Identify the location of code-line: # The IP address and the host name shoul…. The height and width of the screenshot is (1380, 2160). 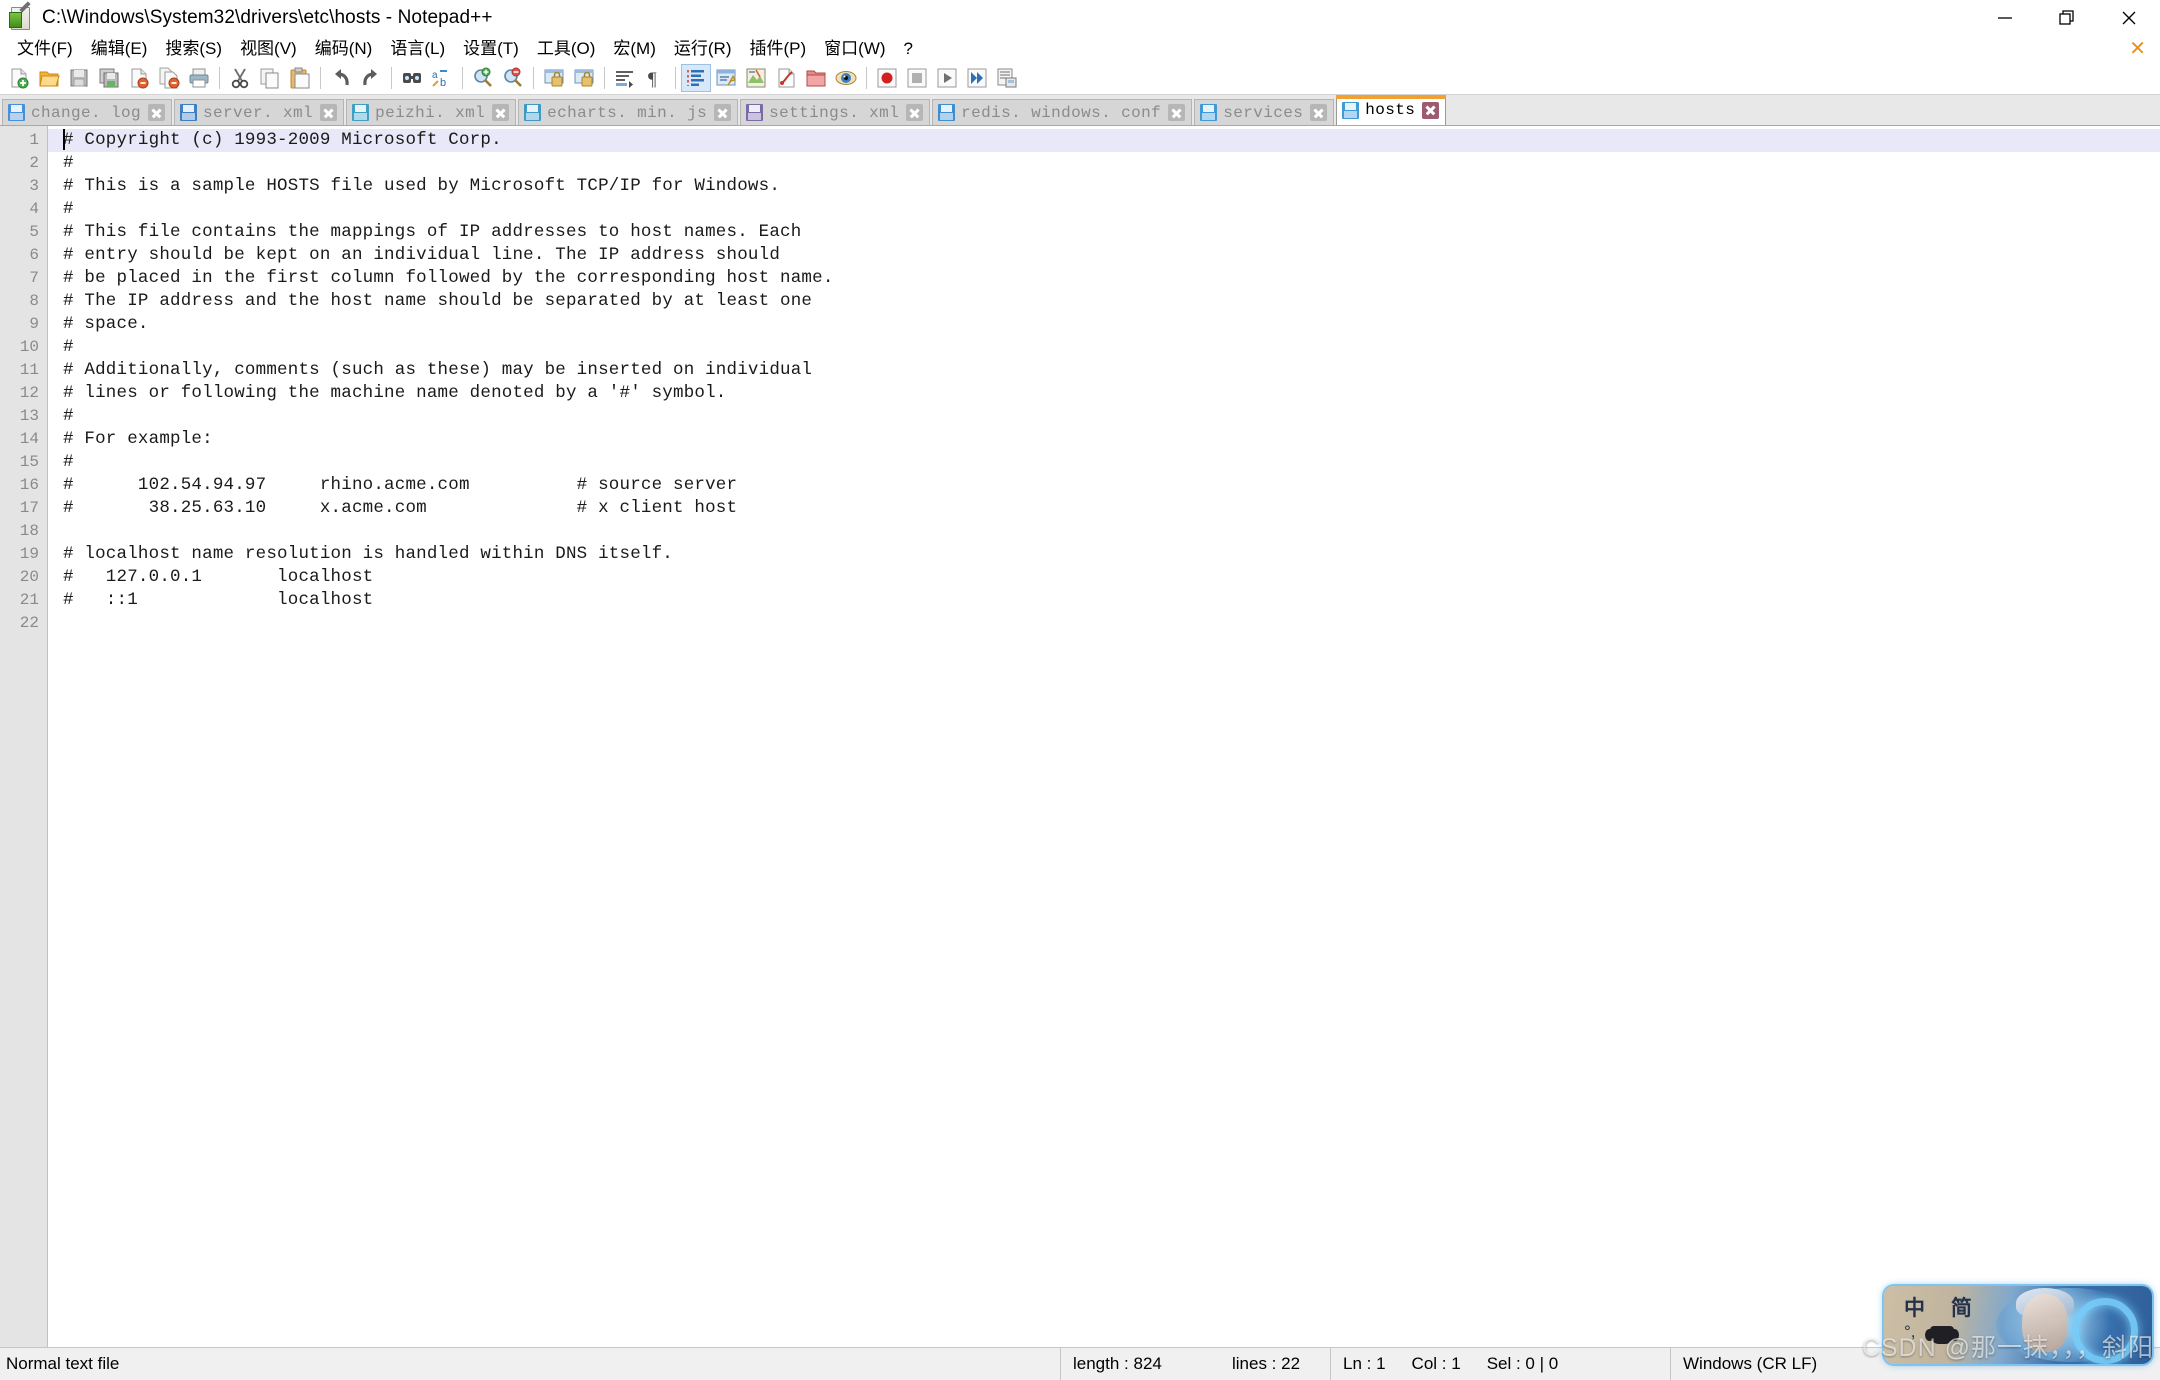
(1104, 301).